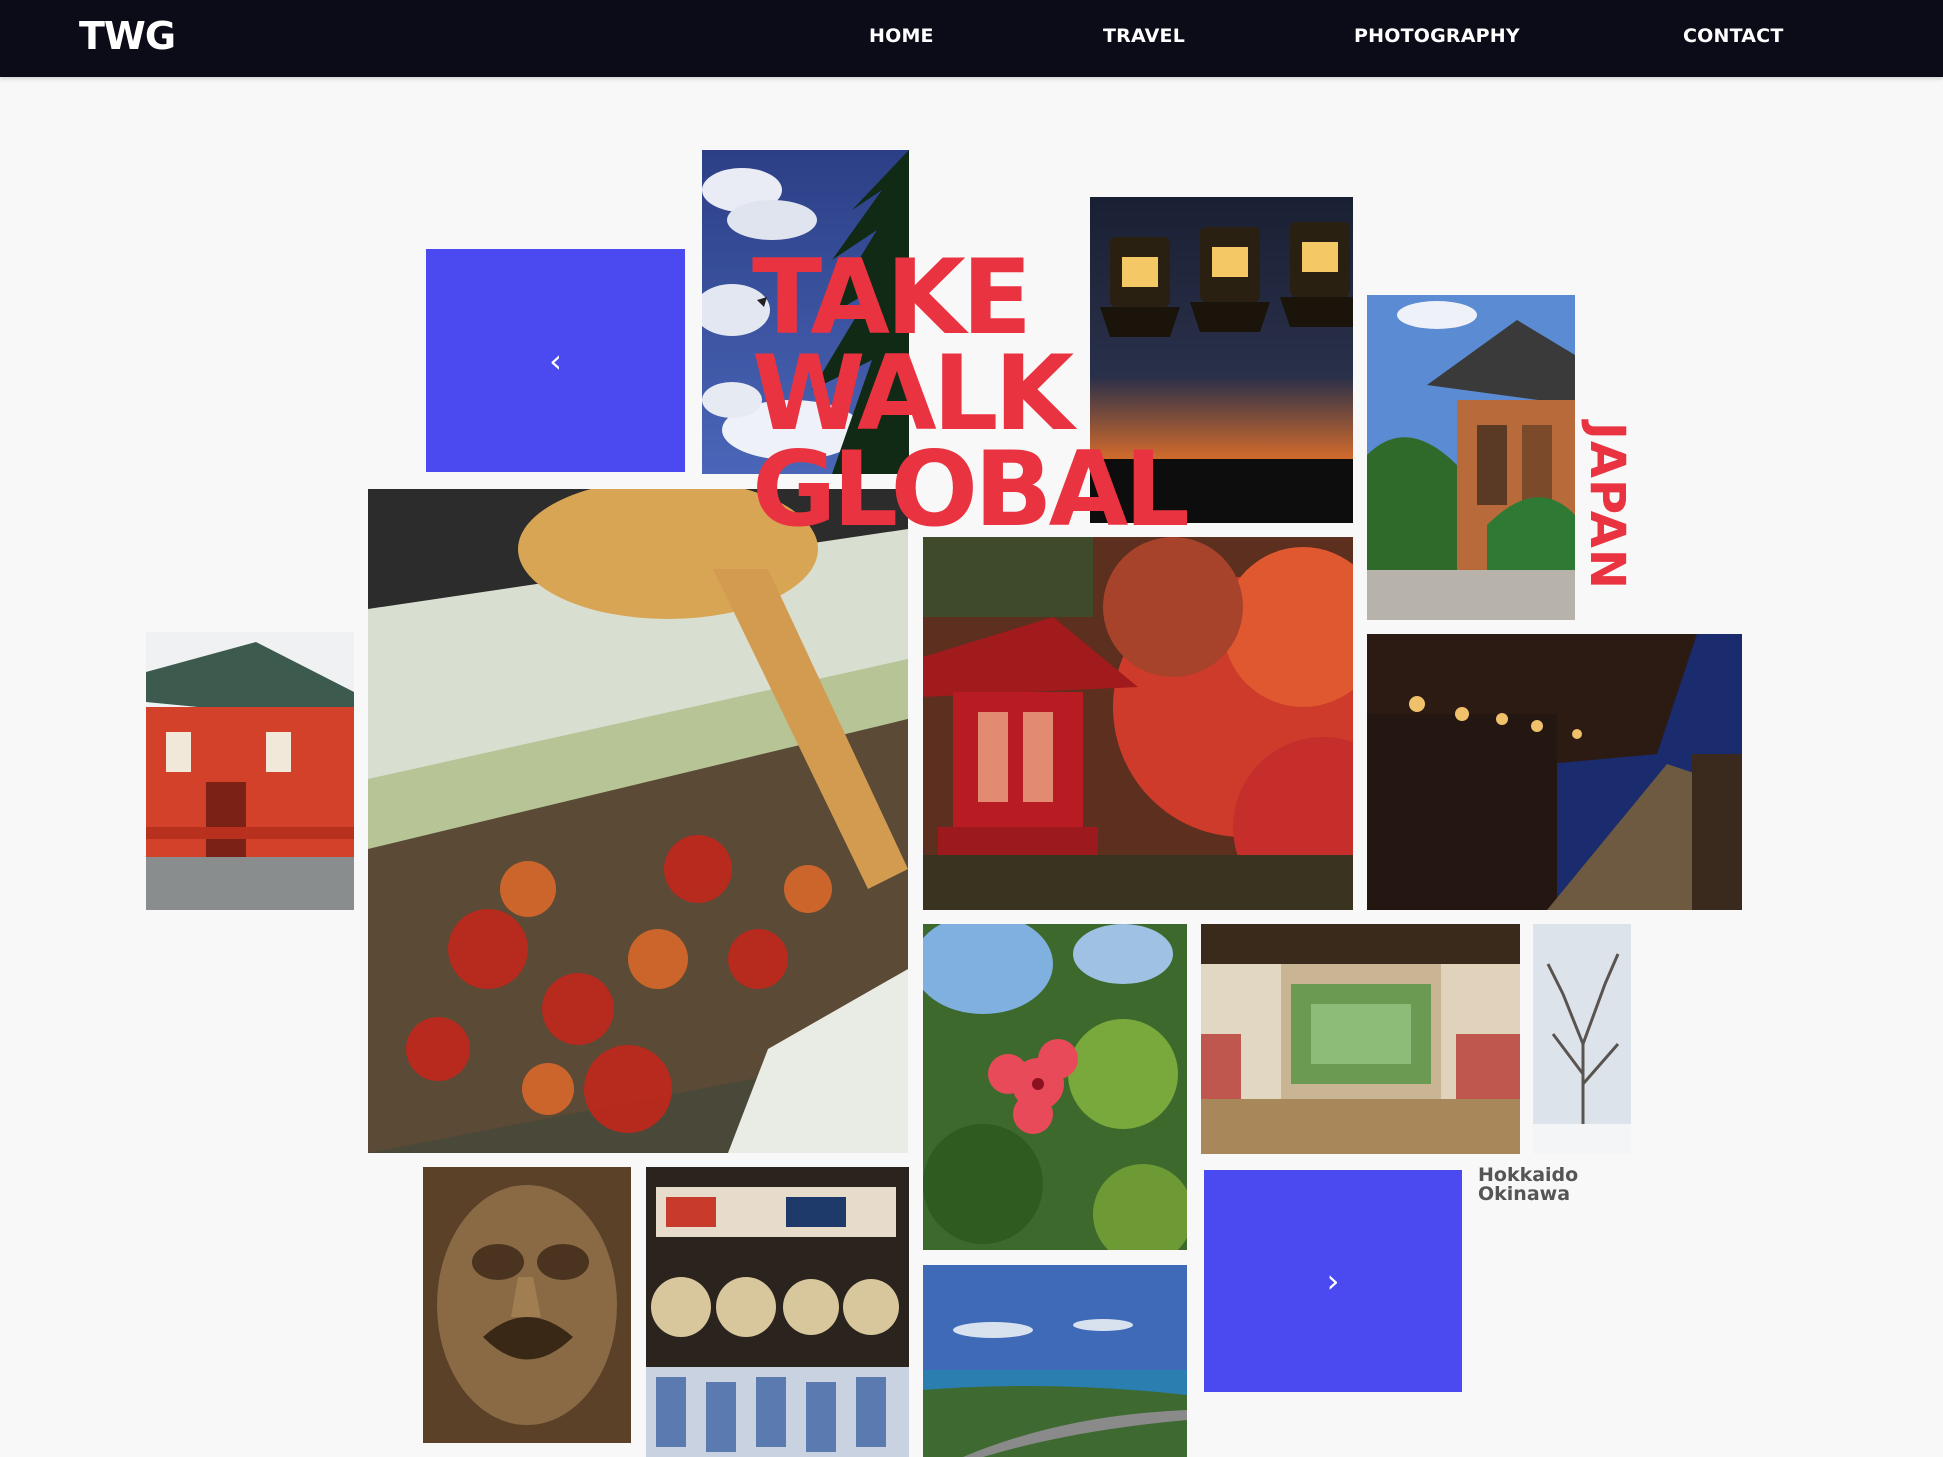 The height and width of the screenshot is (1457, 1943). Describe the element at coordinates (1582, 1039) in the screenshot. I see `snowy-tree-photo` at that location.